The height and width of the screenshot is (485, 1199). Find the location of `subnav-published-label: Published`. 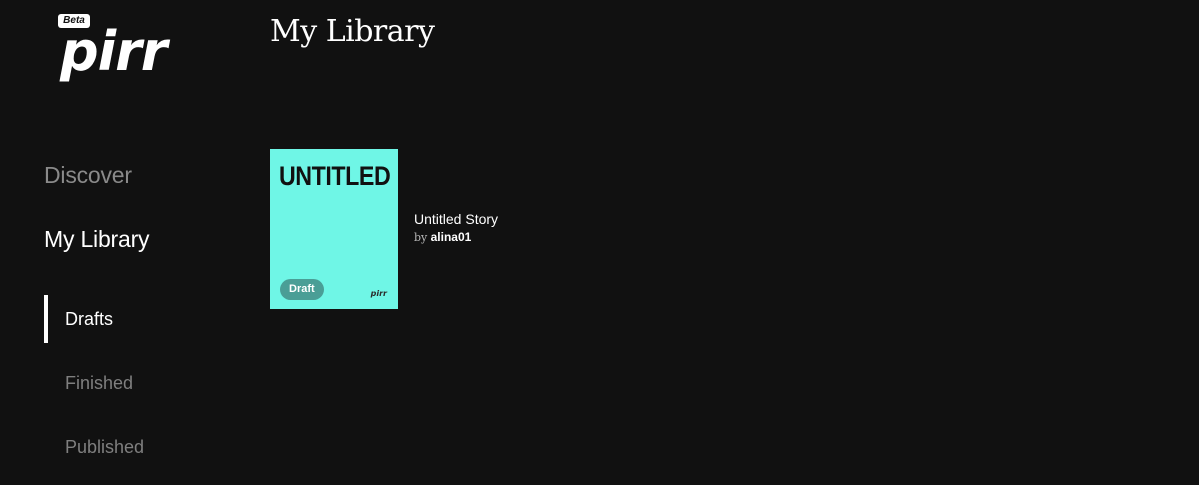

subnav-published-label: Published is located at coordinates (105, 447).